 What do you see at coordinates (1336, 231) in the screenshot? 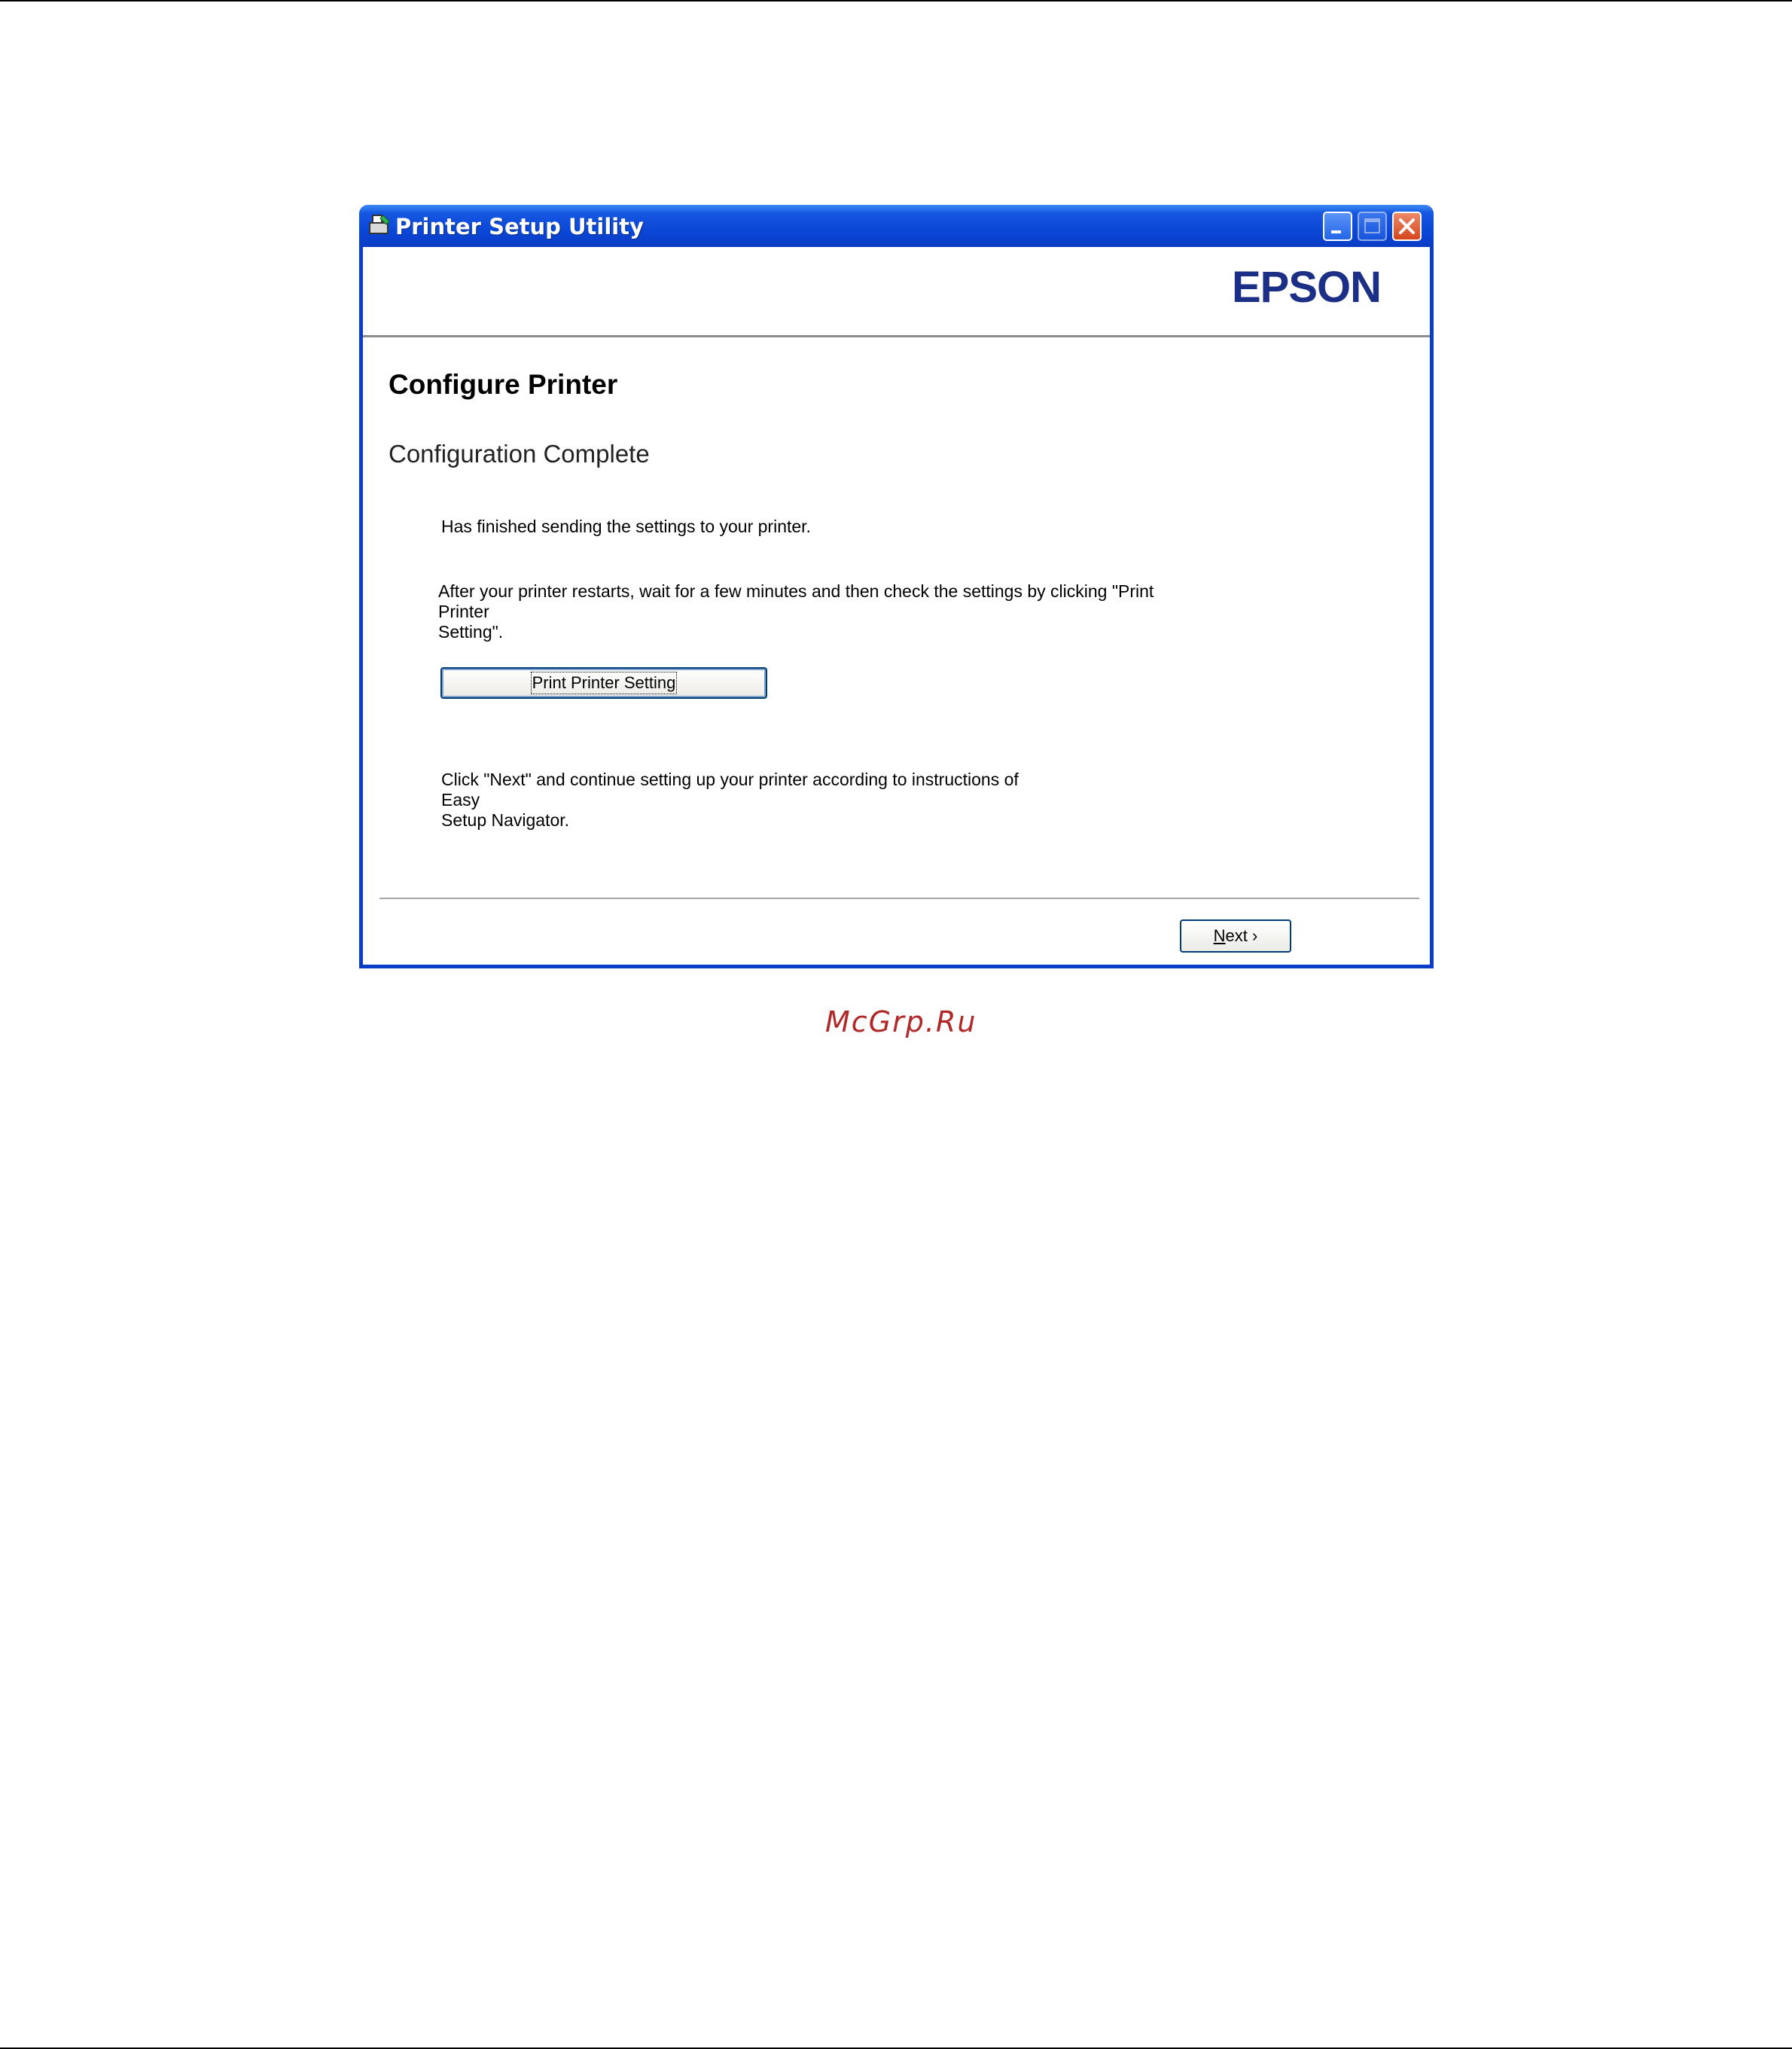
I see `minimize-icon` at bounding box center [1336, 231].